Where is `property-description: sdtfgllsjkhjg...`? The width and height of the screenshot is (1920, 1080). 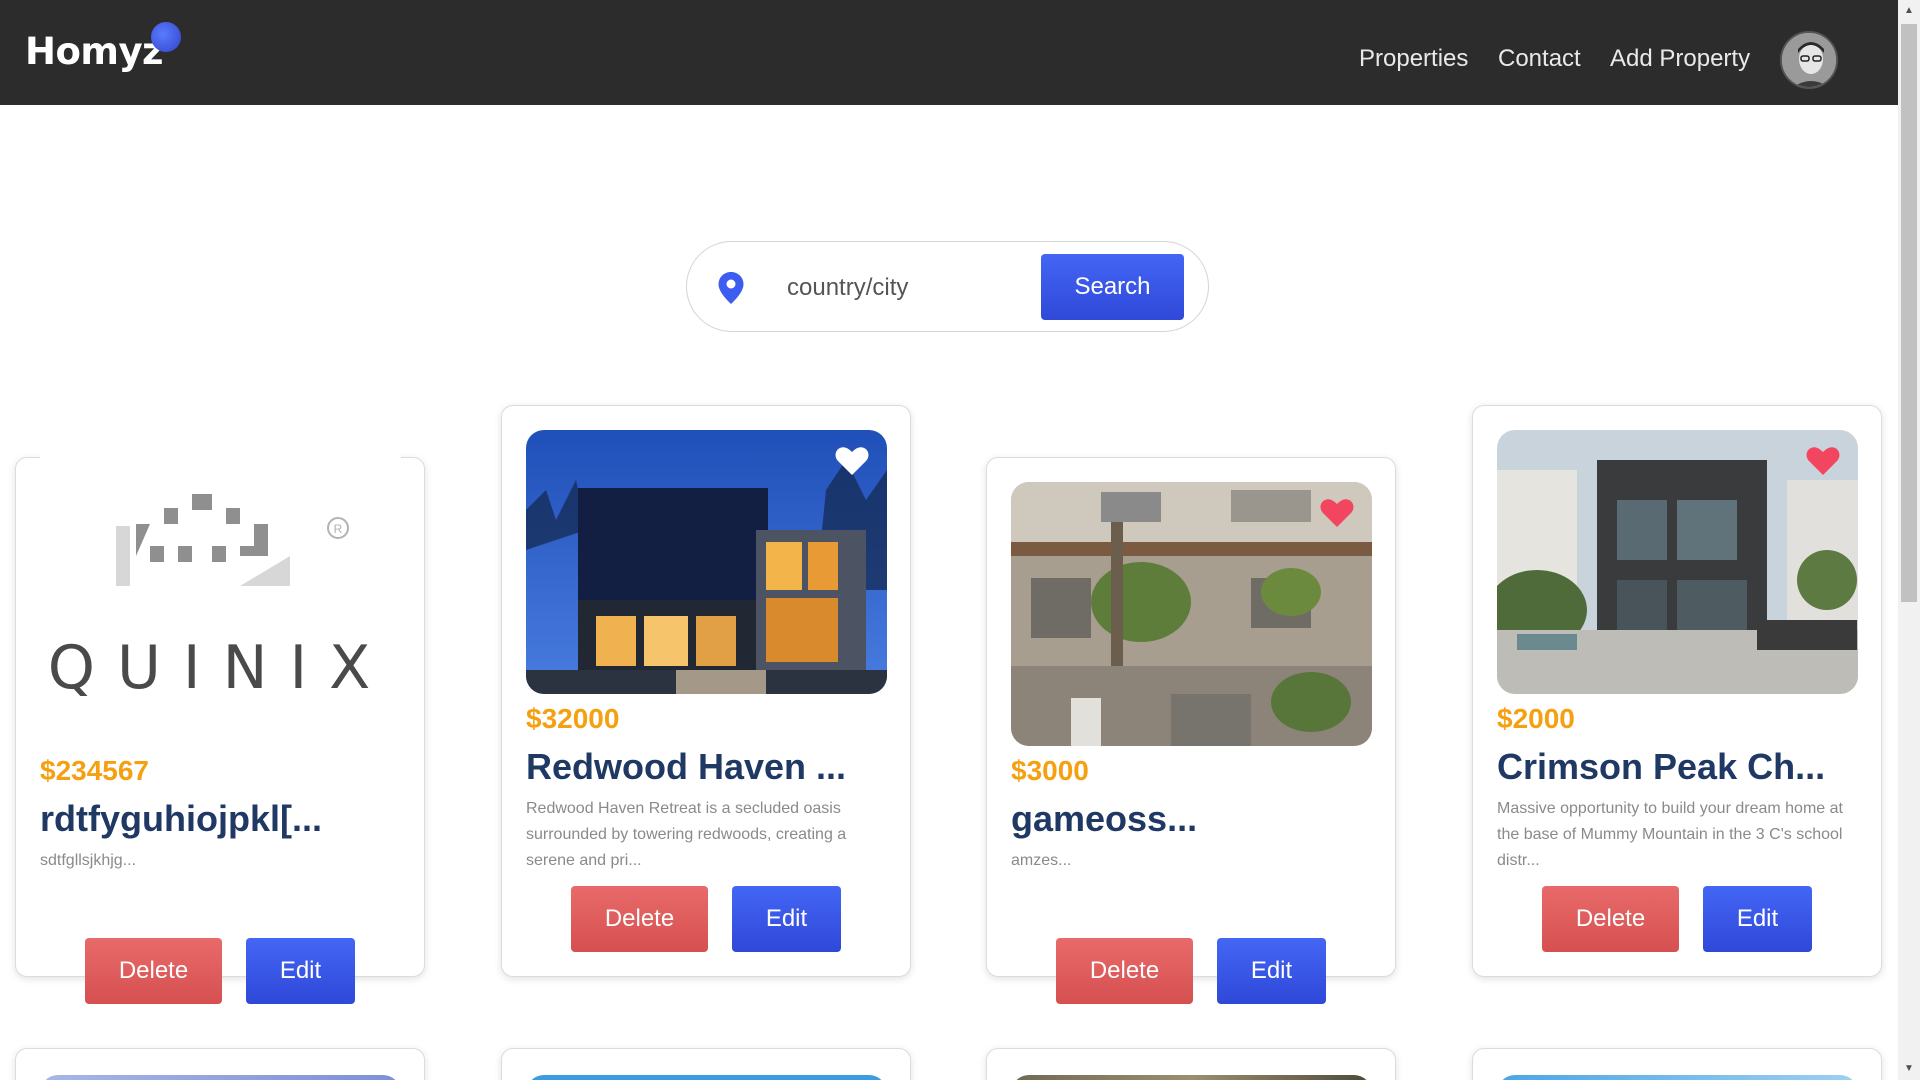 property-description: sdtfgllsjkhjg... is located at coordinates (88, 860).